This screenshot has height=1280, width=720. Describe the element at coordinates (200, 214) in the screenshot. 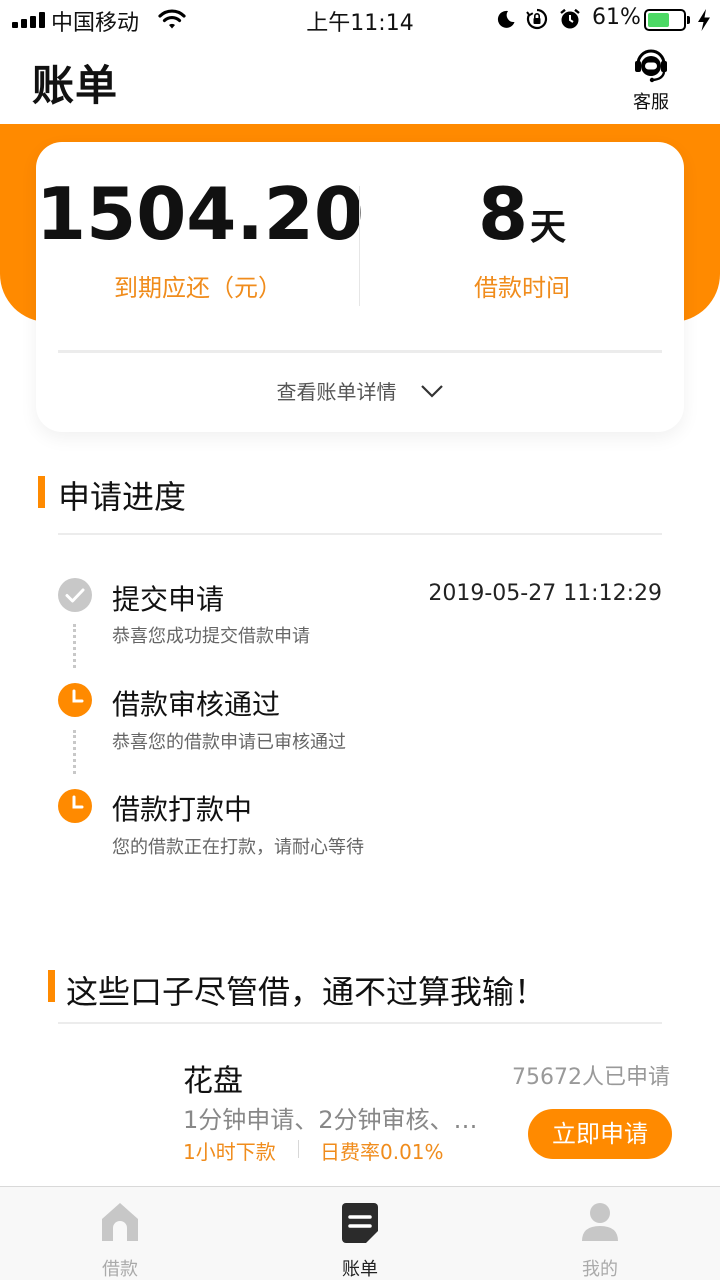

I see `amount-due-value: 1504.20` at that location.